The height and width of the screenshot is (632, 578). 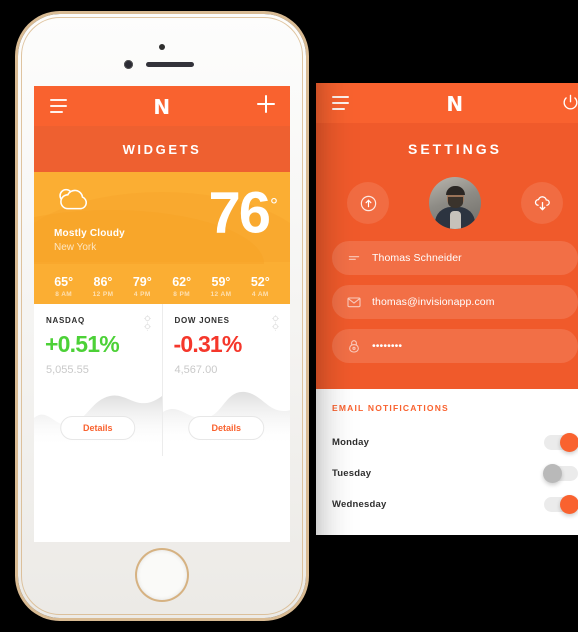 I want to click on weather-city: New York, so click(x=75, y=247).